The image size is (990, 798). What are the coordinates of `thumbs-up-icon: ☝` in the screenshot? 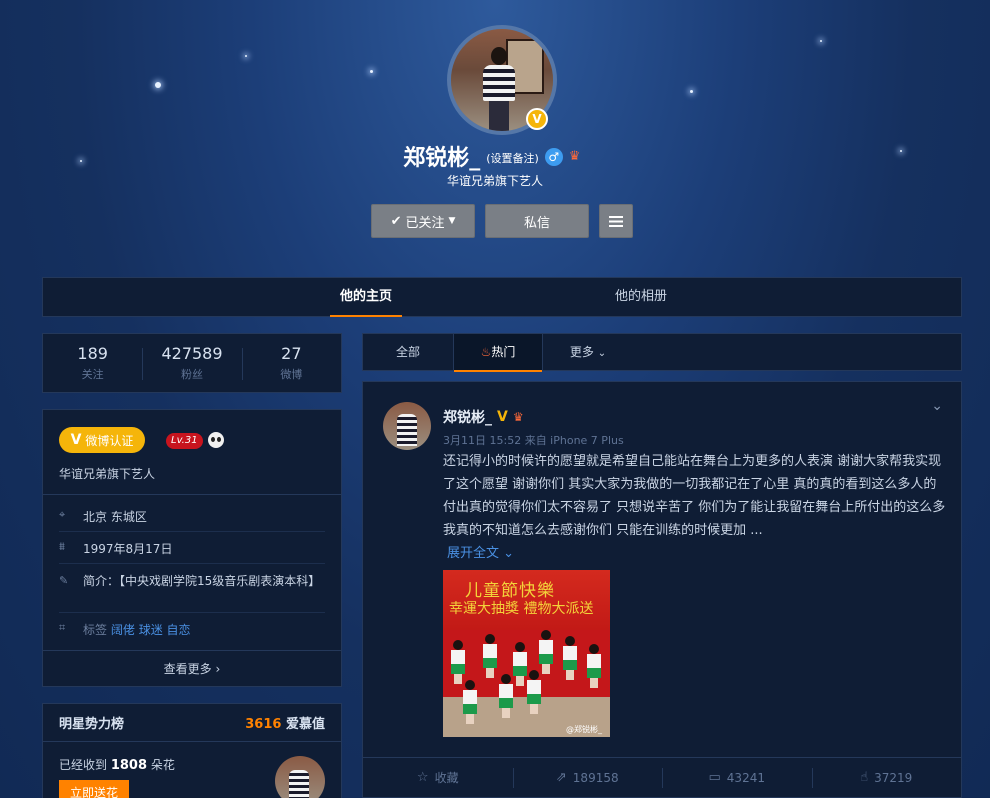 It's located at (864, 777).